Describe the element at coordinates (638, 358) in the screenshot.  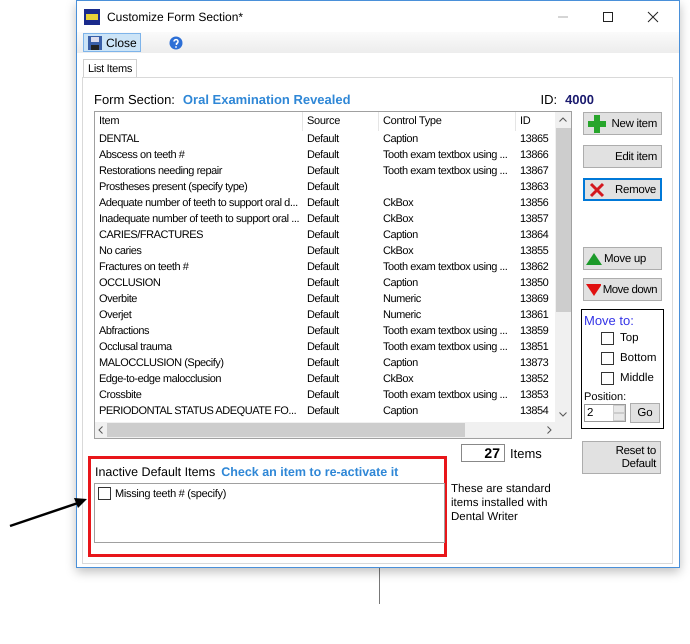
I see `option-label: Bottom` at that location.